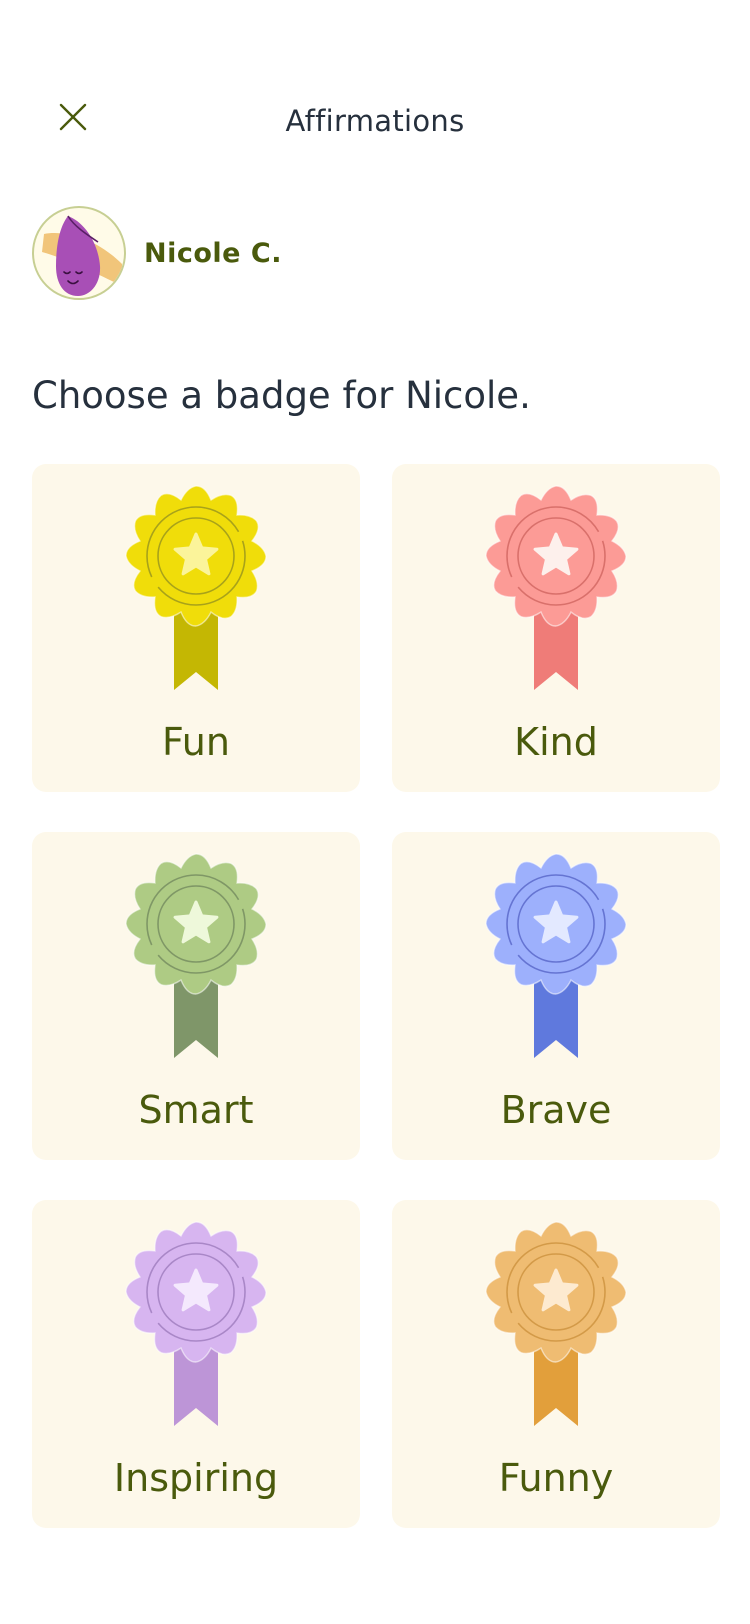 This screenshot has width=750, height=1624. I want to click on badge-label: Fun, so click(196, 742).